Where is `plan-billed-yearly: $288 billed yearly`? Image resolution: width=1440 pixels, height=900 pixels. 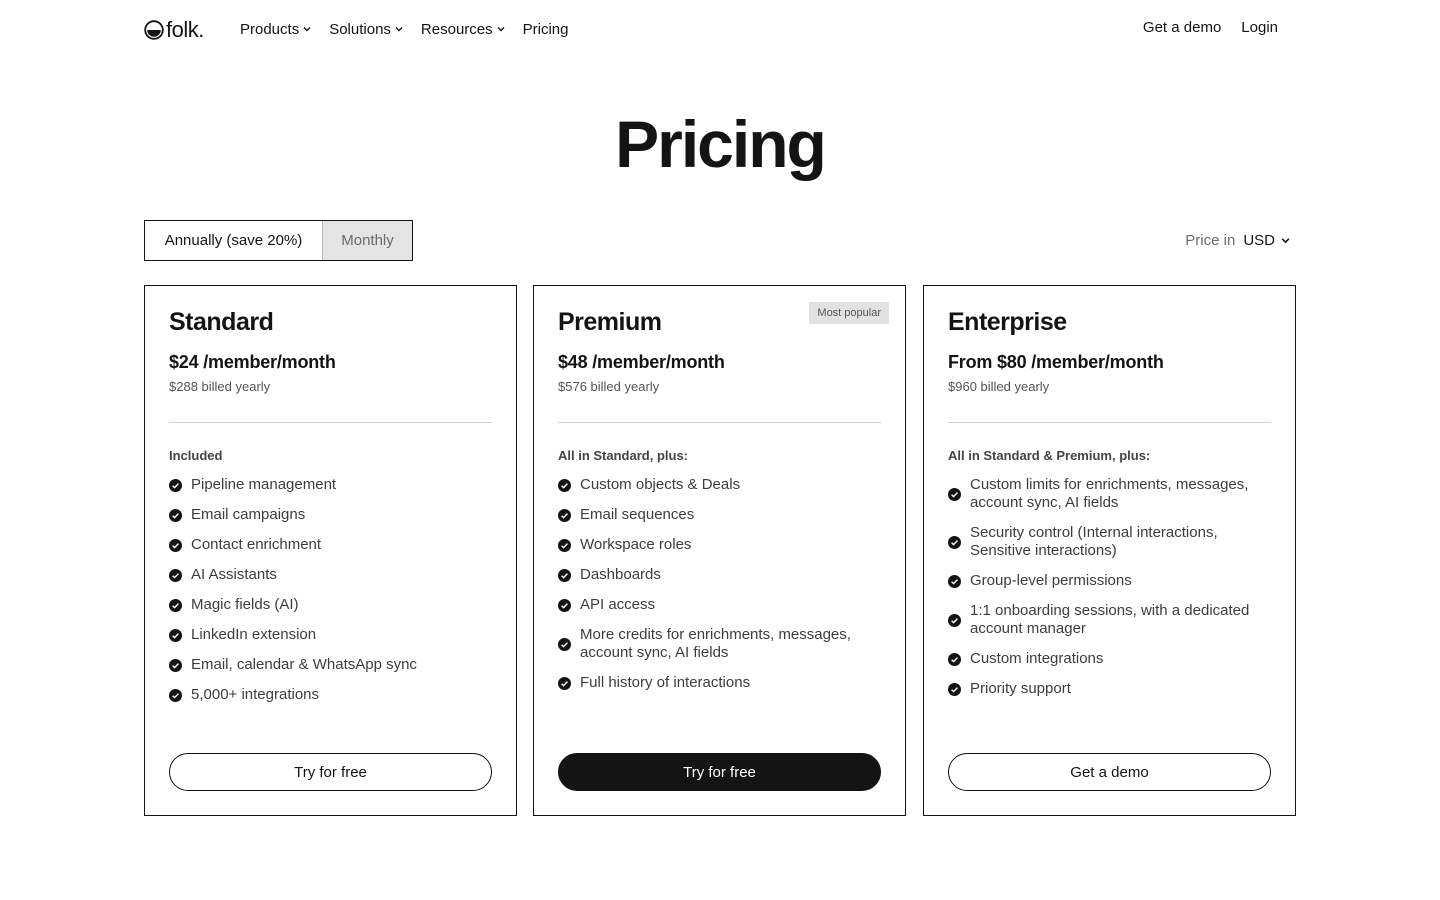 plan-billed-yearly: $288 billed yearly is located at coordinates (220, 386).